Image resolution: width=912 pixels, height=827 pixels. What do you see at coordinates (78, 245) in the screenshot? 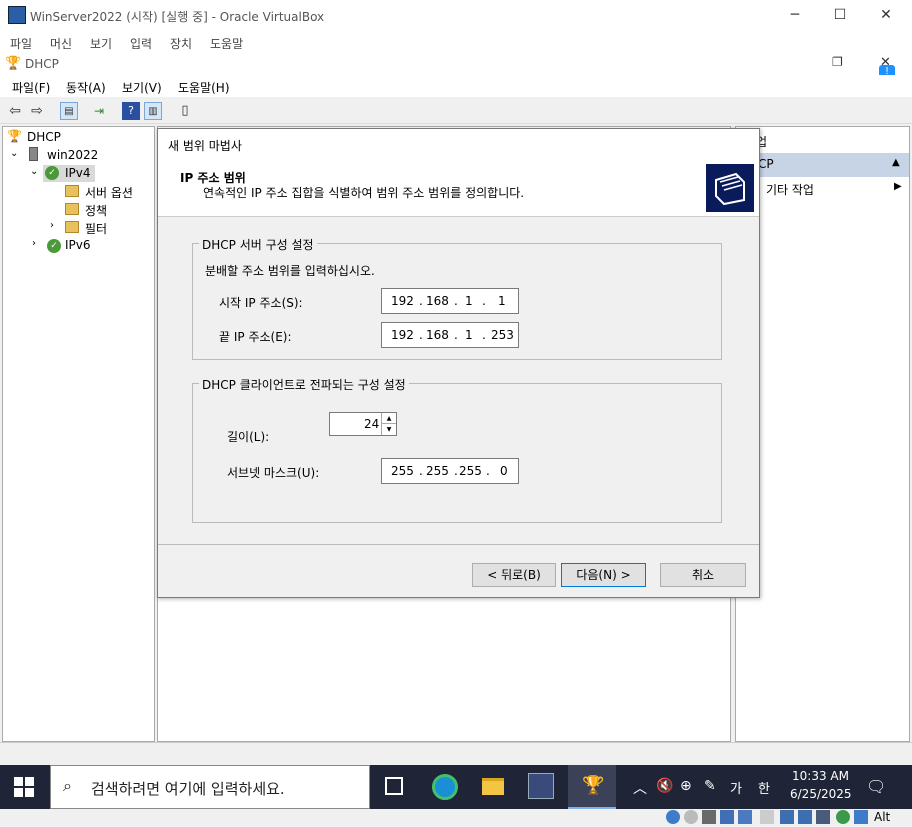
I see `tree-item-ipv6: IPv6` at bounding box center [78, 245].